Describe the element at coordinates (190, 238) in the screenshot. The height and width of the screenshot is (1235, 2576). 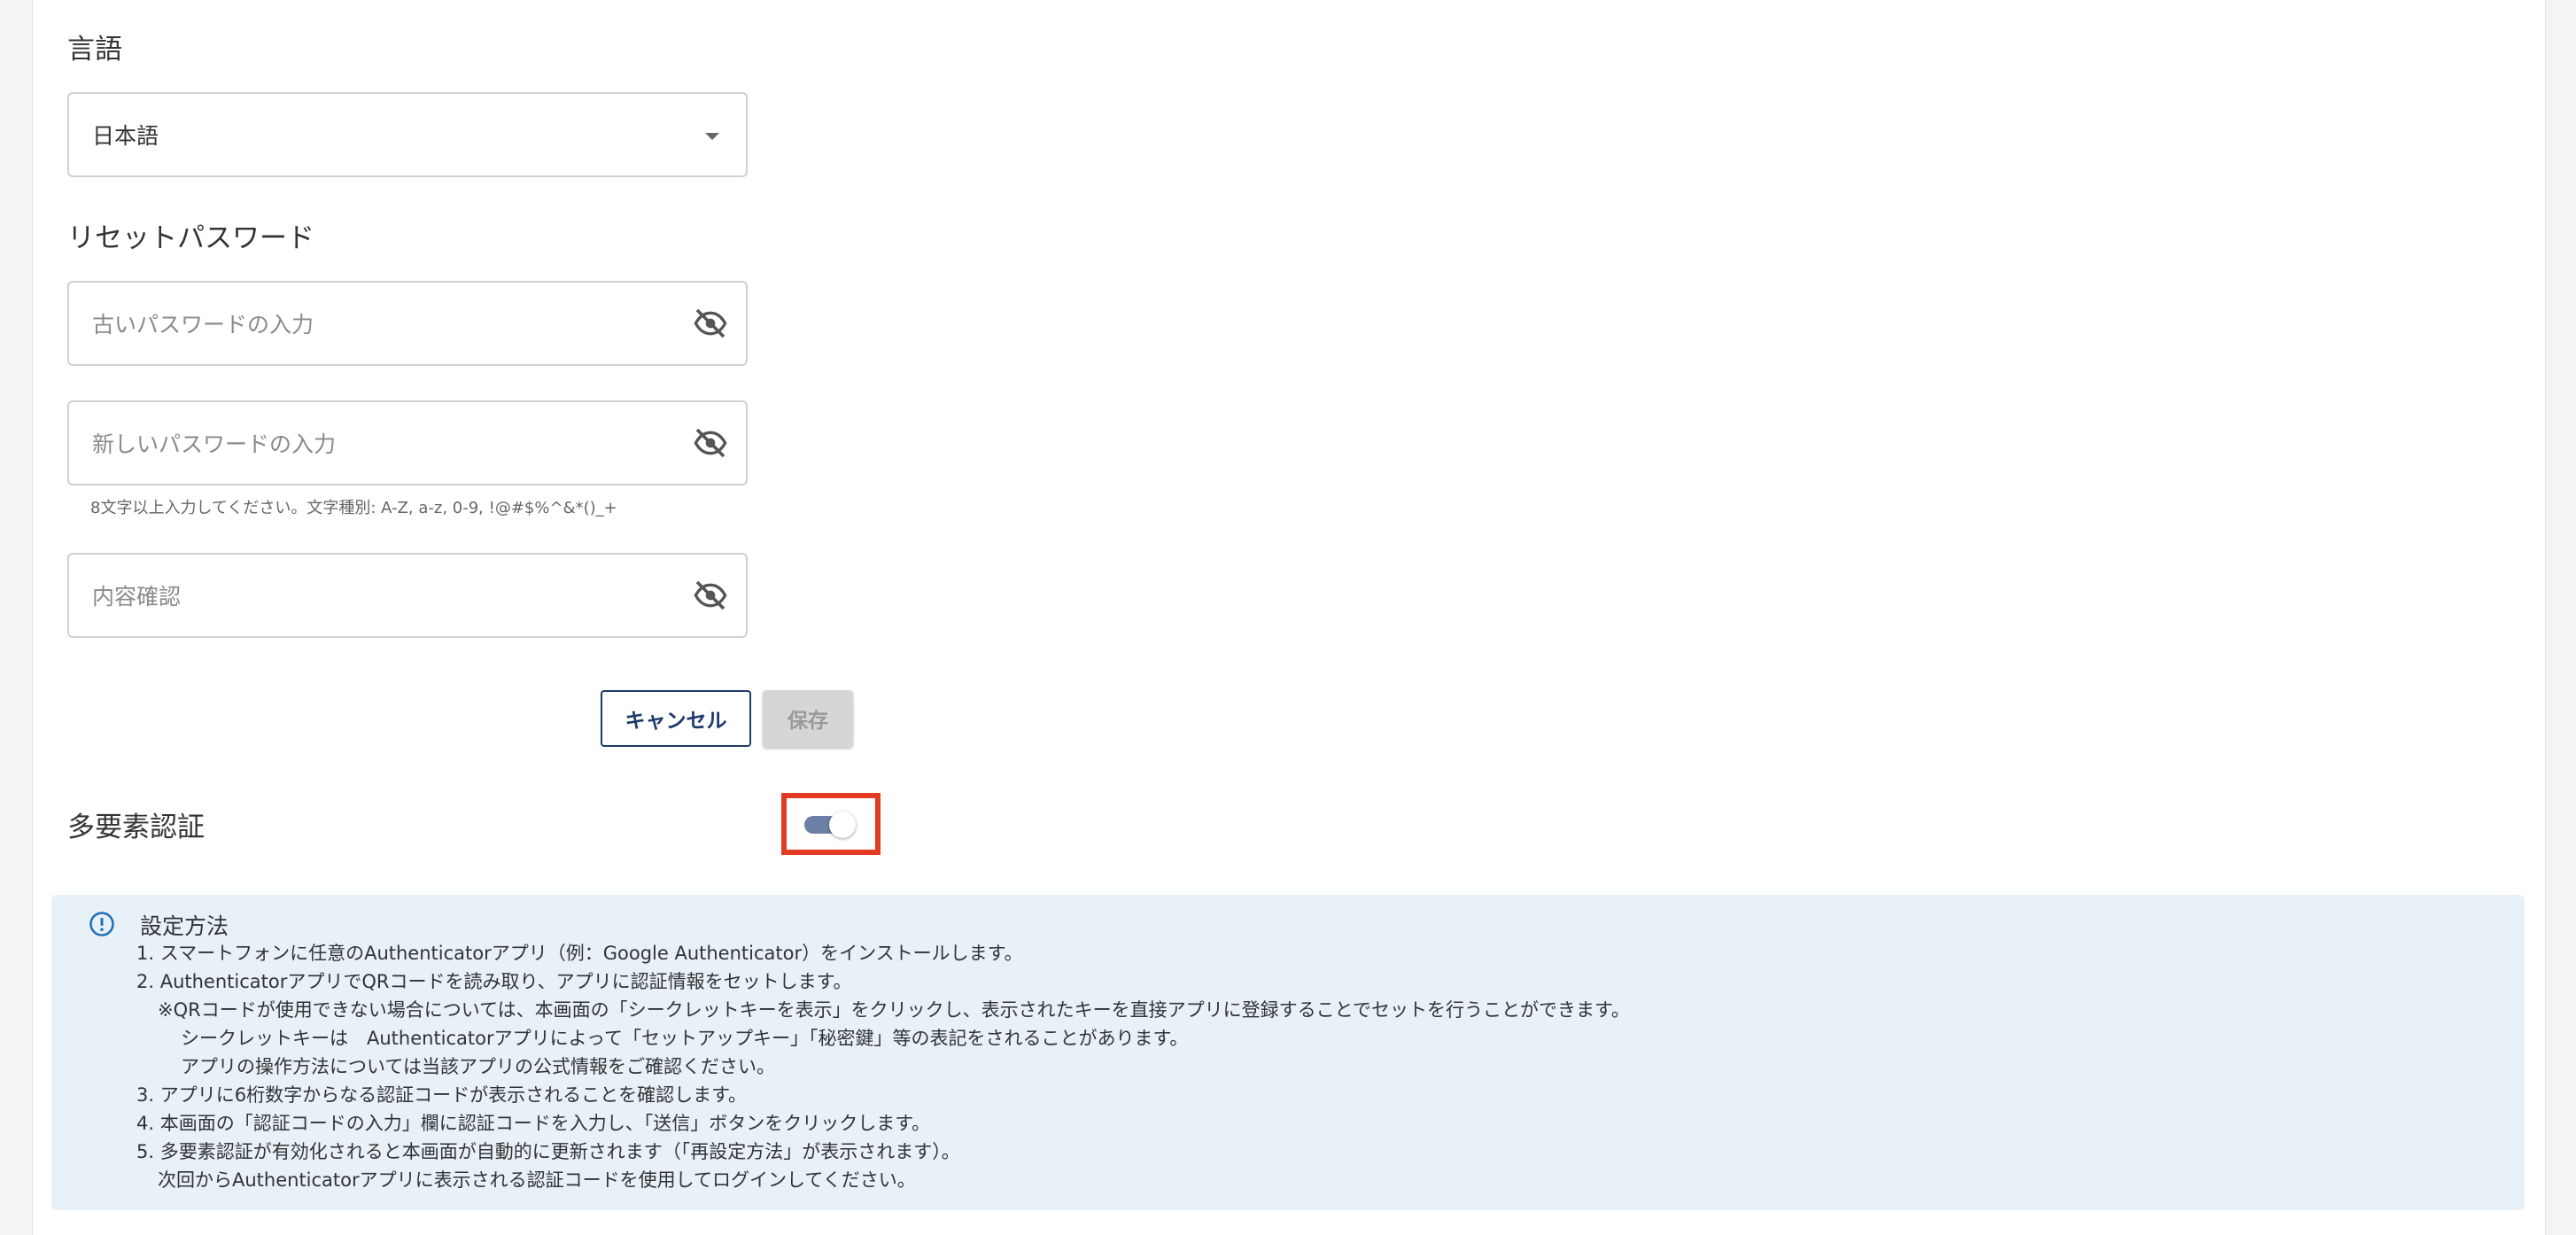
I see `reset-password-section-title: リセットパスワード` at that location.